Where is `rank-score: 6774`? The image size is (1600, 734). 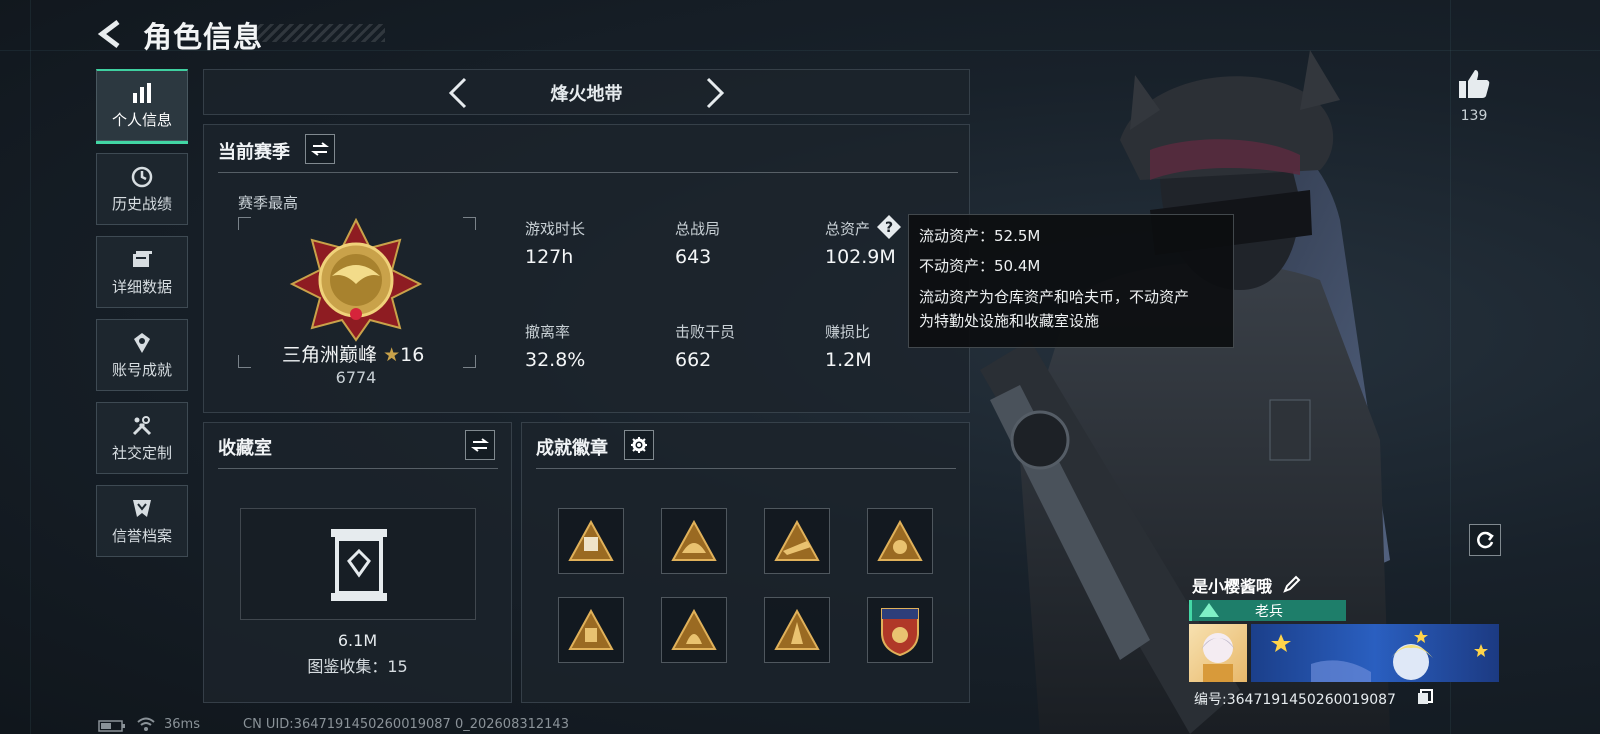
rank-score: 6774 is located at coordinates (356, 377).